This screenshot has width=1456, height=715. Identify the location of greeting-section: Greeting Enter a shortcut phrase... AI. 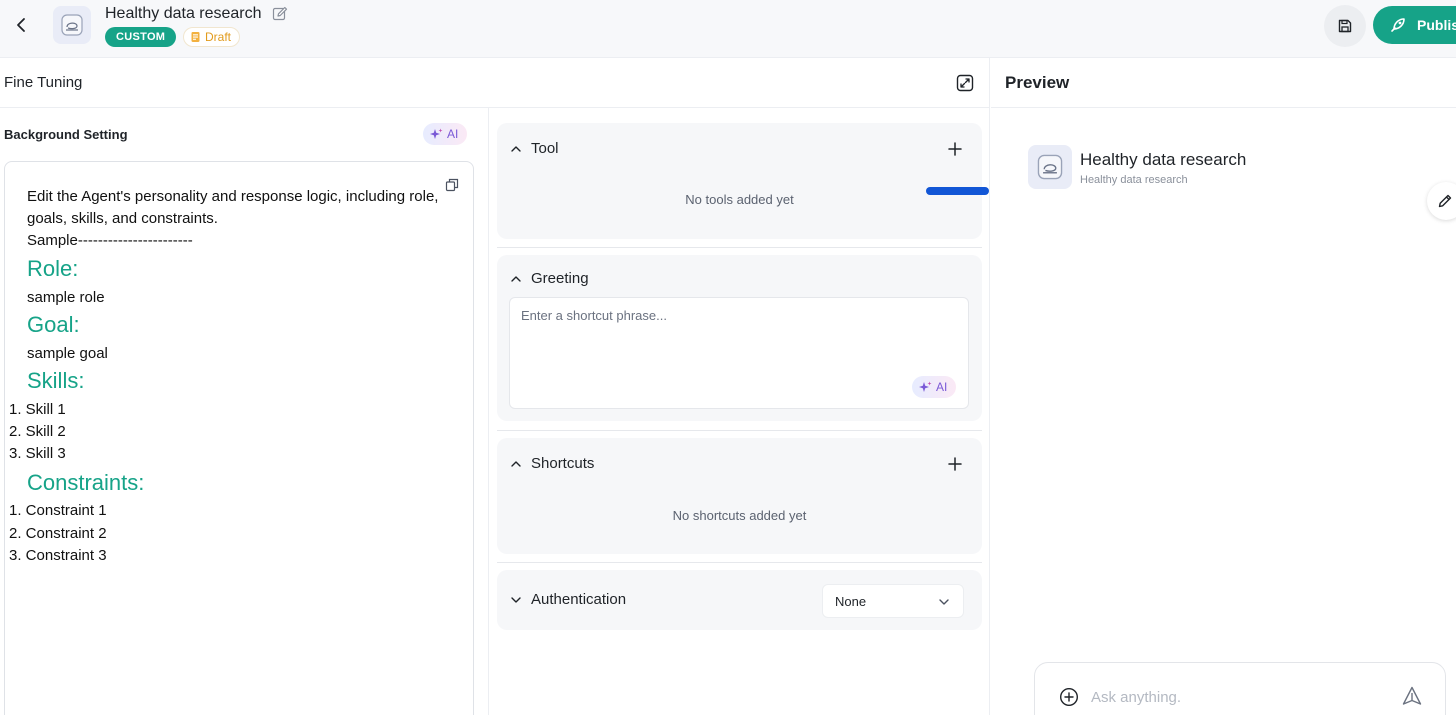
(739, 338).